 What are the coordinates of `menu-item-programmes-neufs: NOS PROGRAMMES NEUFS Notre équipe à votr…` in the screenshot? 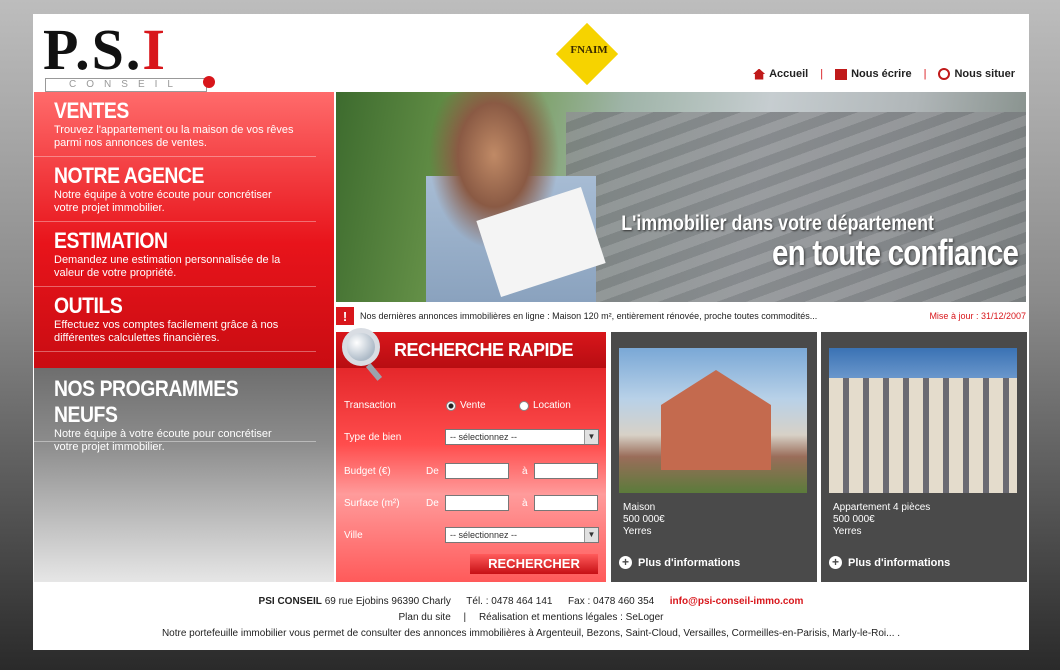 It's located at (175, 410).